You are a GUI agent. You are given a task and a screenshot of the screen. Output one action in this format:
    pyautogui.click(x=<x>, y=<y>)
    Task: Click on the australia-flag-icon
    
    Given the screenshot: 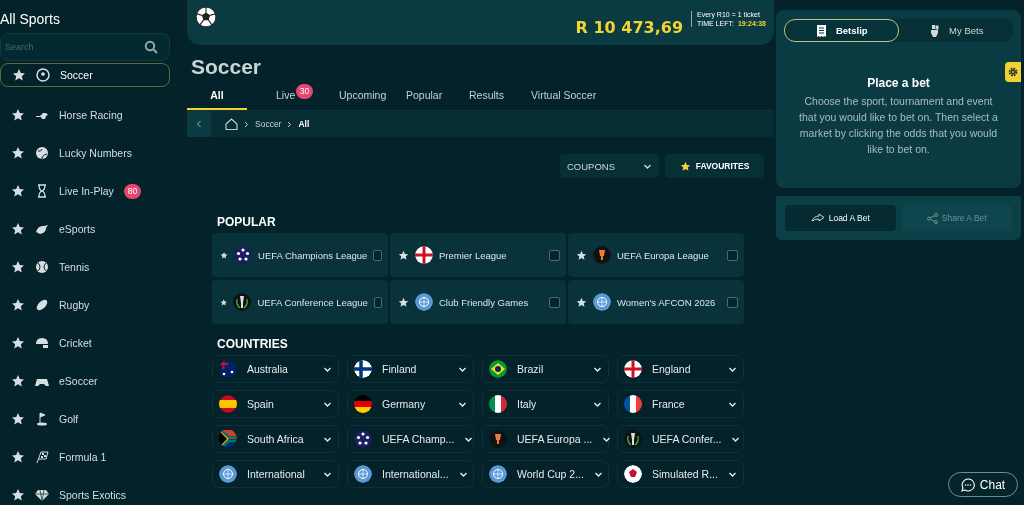 What is the action you would take?
    pyautogui.click(x=228, y=369)
    